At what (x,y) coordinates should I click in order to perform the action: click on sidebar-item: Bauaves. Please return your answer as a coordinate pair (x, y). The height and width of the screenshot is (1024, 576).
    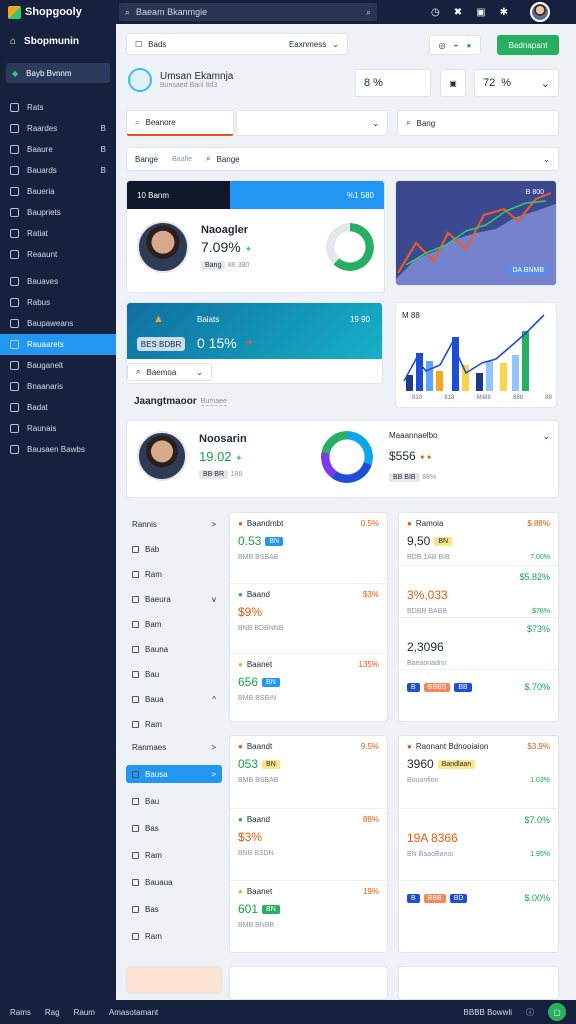
    Looking at the image, I should click on (58, 281).